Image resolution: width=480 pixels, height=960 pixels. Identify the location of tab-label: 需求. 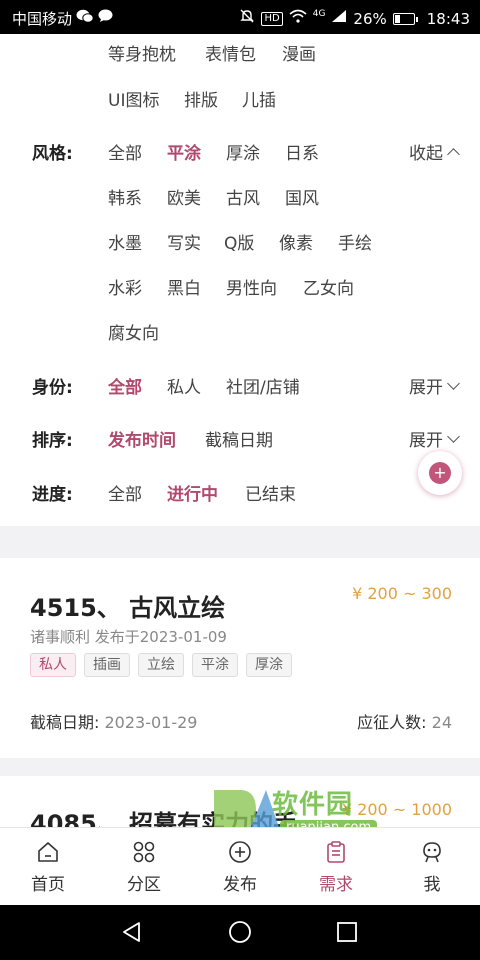
(336, 885).